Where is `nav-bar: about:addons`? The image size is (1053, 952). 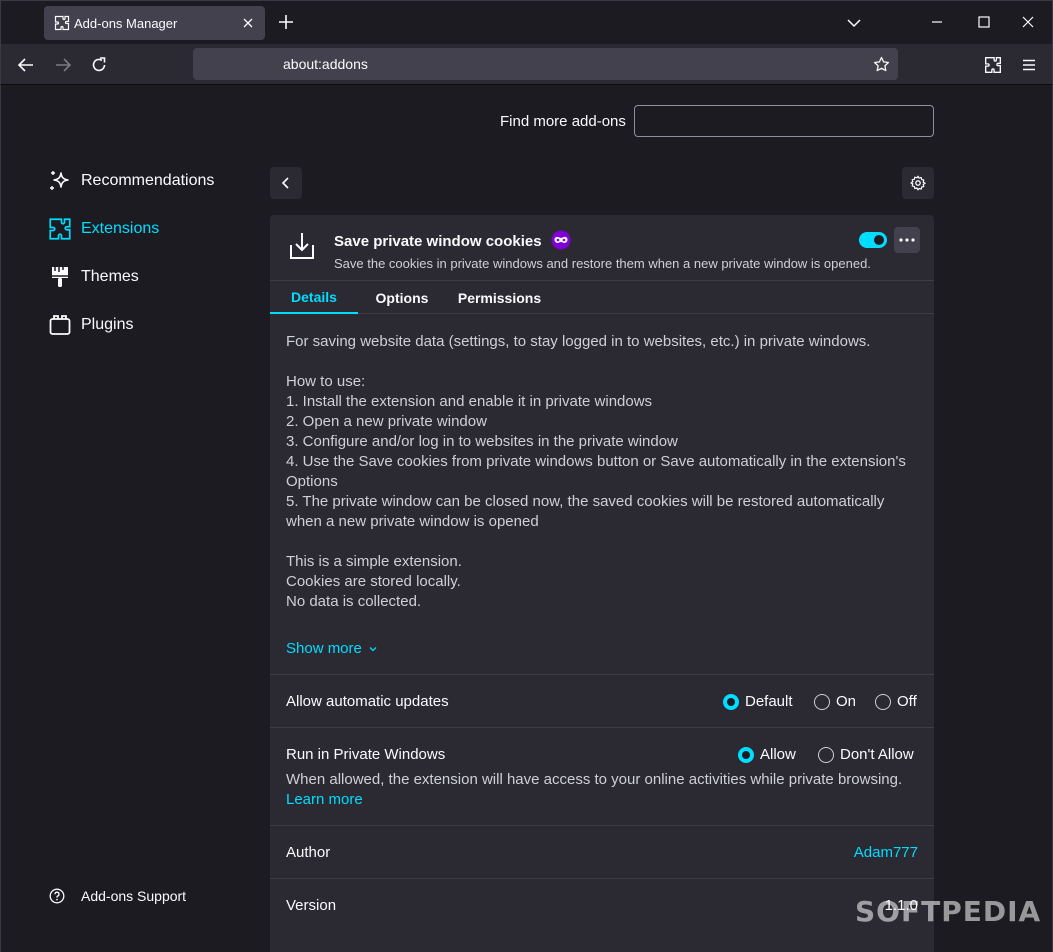
nav-bar: about:addons is located at coordinates (526, 64).